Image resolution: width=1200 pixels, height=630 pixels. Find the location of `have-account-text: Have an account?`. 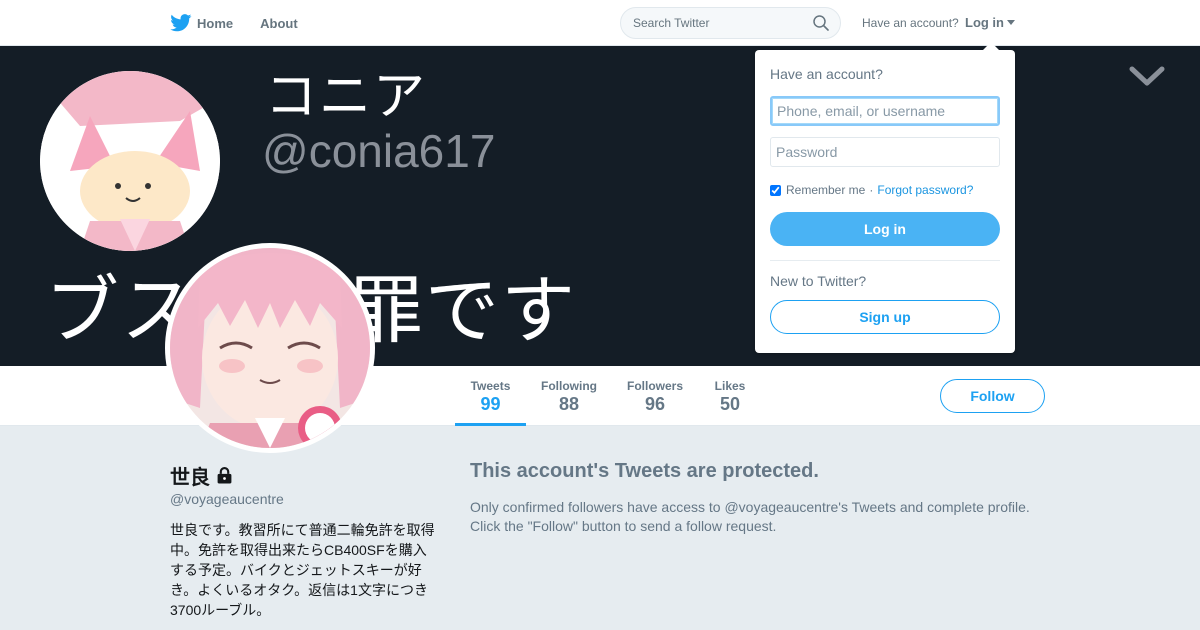

have-account-text: Have an account? is located at coordinates (910, 23).